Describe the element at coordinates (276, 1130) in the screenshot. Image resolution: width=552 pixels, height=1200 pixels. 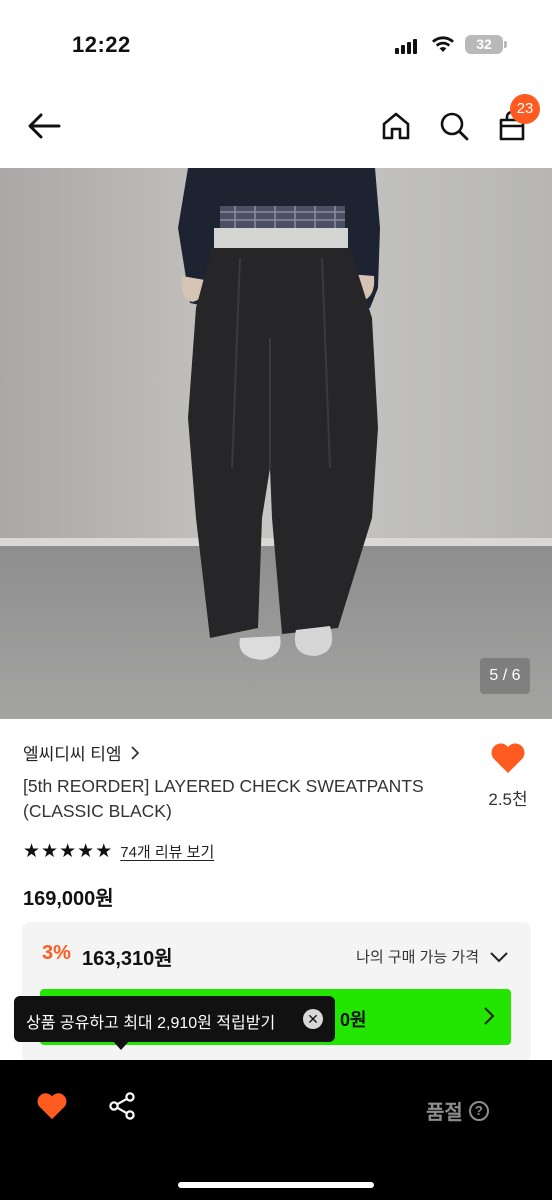
I see `bottom-action-bar: 품절 ?` at that location.